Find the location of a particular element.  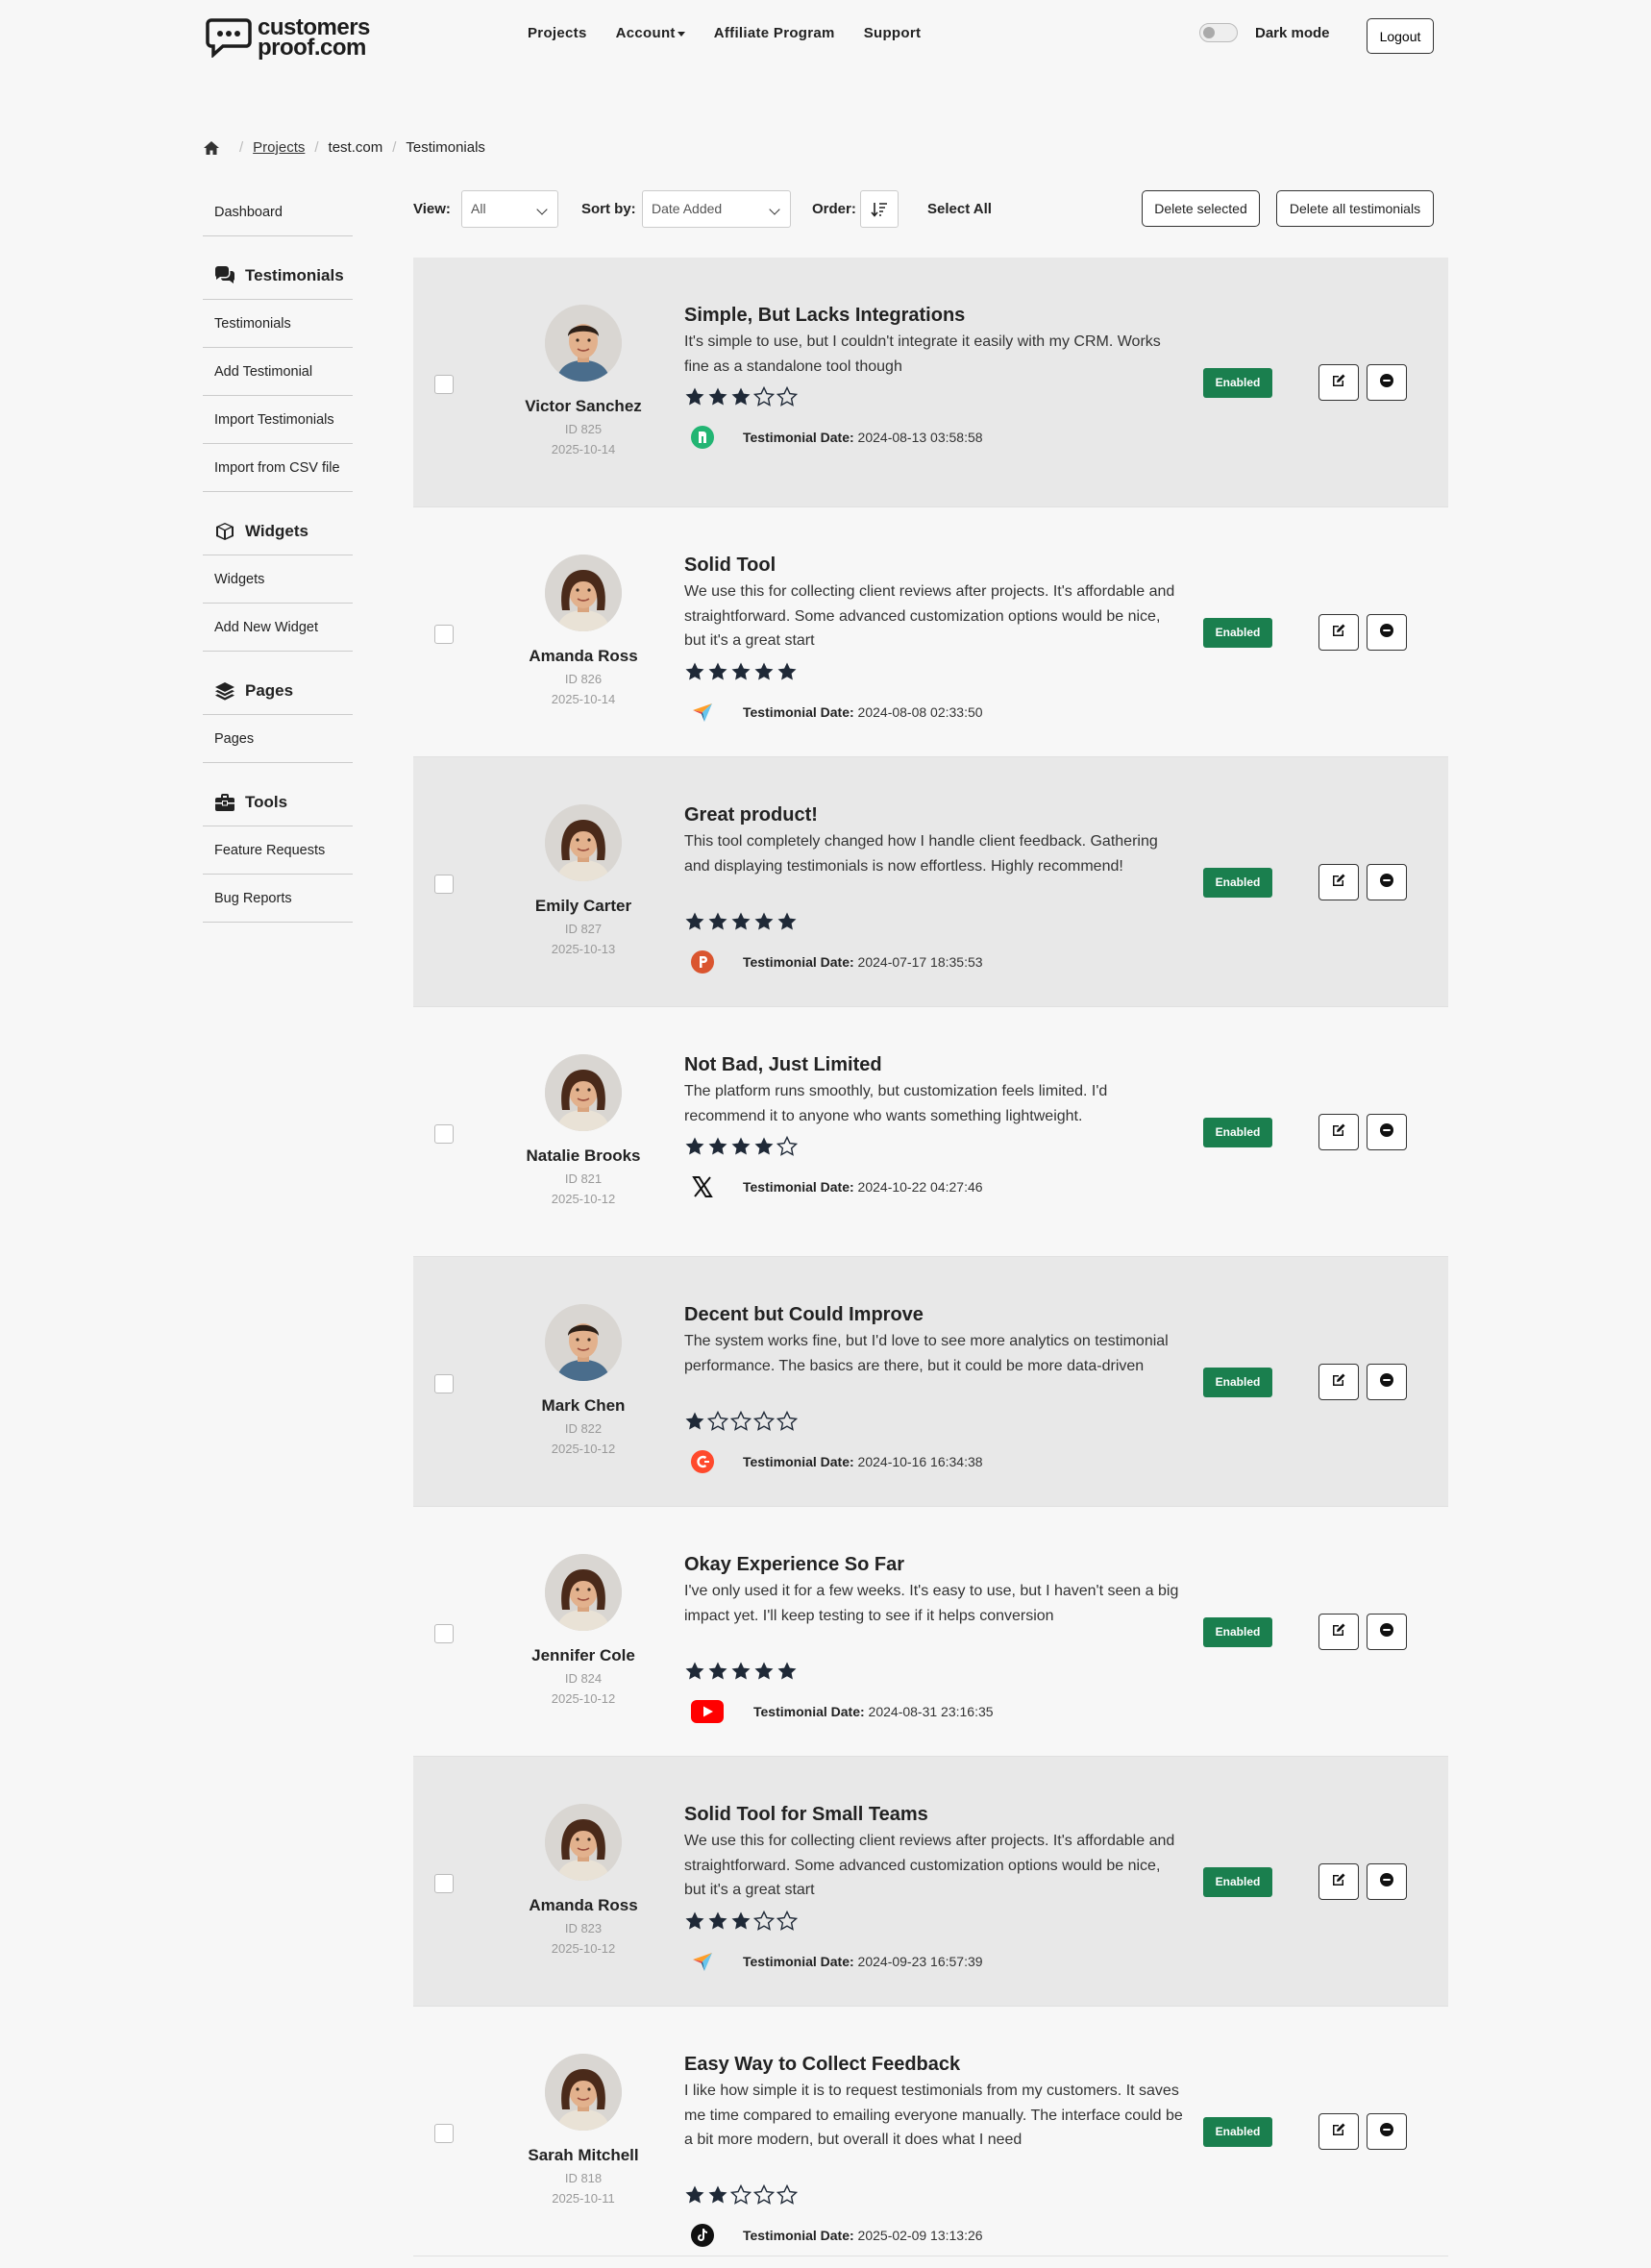

testimonial-title: Simple, But Lacks Integrations is located at coordinates (825, 315).